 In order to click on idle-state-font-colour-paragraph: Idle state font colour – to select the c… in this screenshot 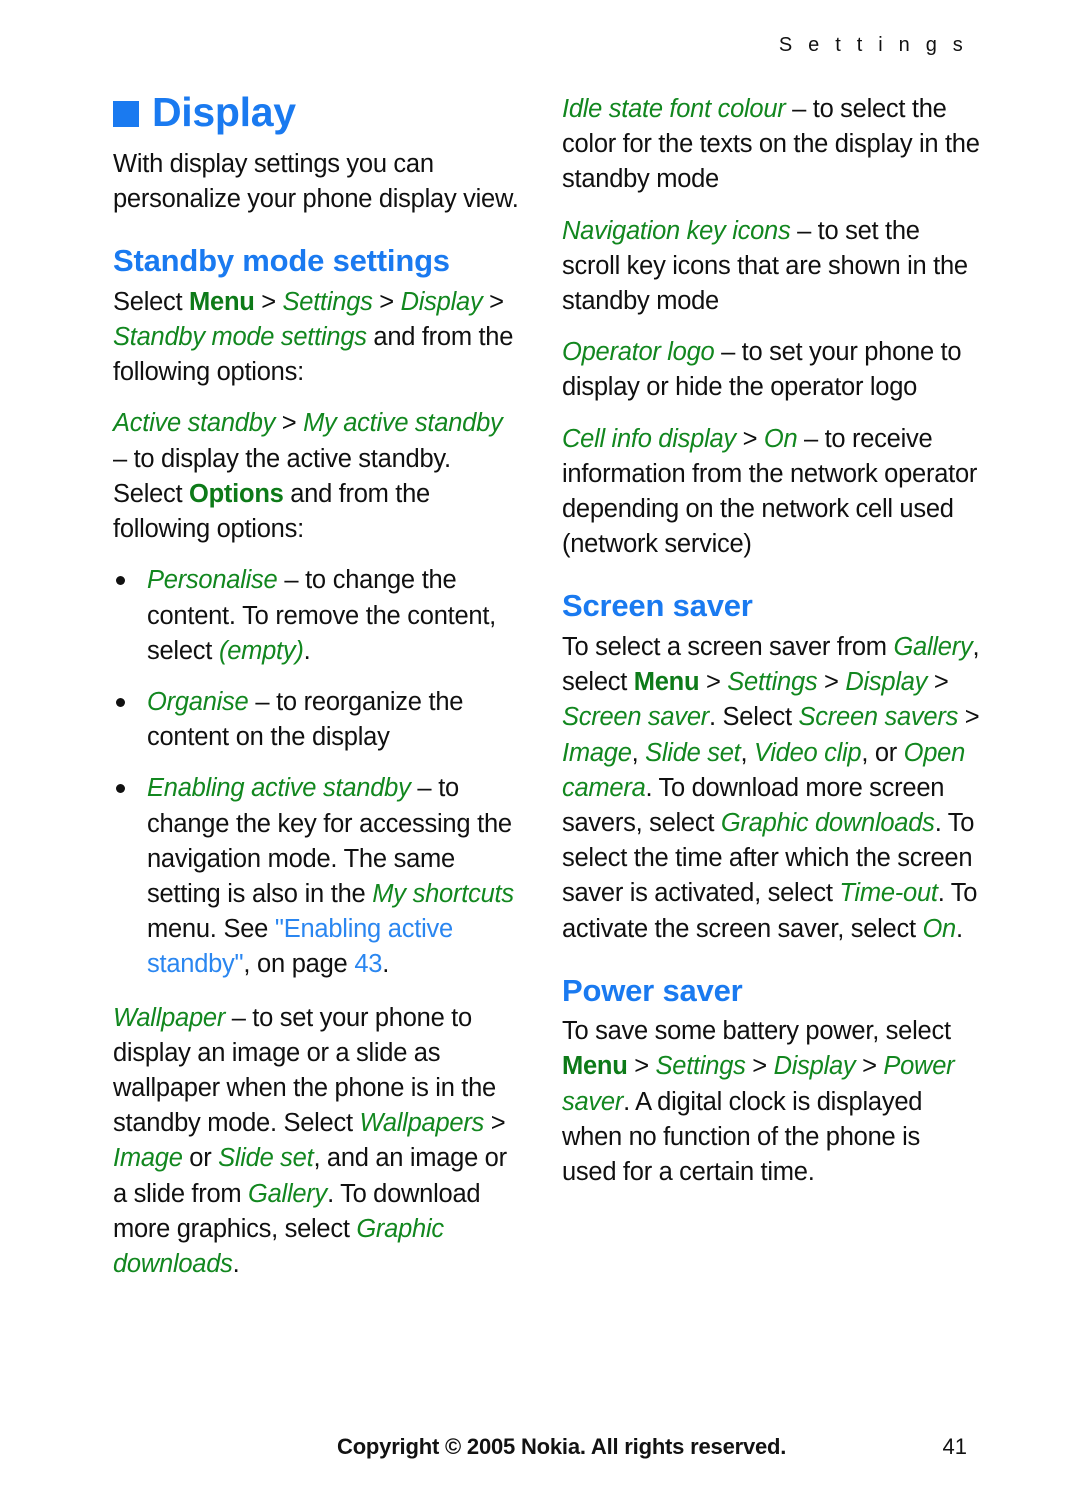, I will do `click(771, 145)`.